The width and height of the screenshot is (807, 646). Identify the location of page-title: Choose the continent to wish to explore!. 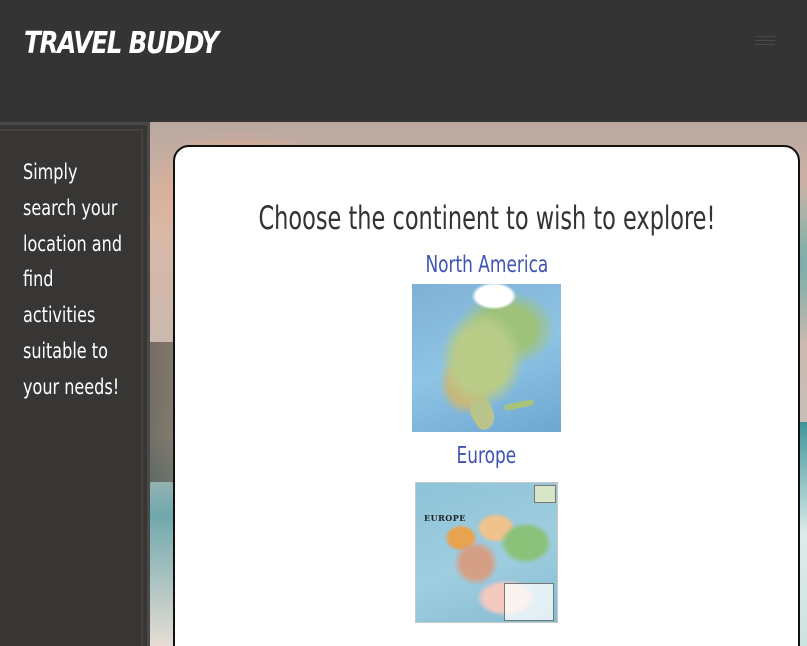
(486, 218).